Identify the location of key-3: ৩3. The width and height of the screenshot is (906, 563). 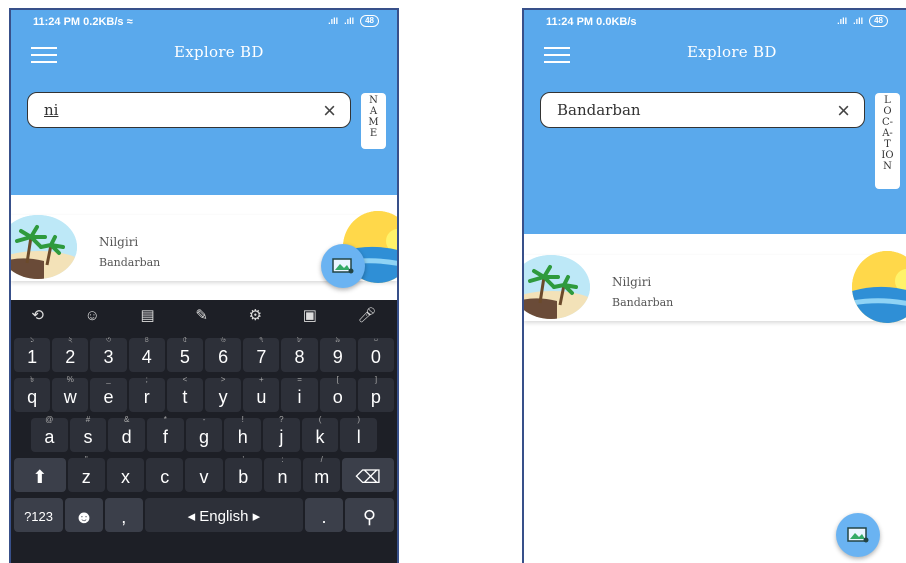
(108, 353).